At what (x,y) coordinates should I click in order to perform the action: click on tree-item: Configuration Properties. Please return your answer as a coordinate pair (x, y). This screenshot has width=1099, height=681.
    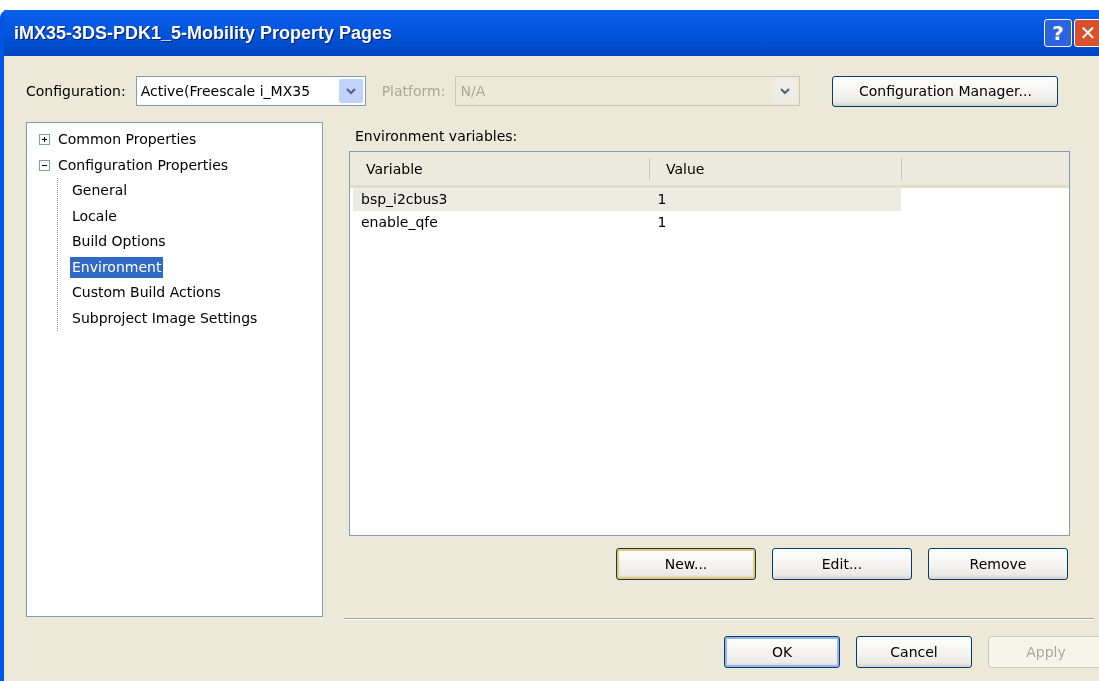
    Looking at the image, I should click on (143, 165).